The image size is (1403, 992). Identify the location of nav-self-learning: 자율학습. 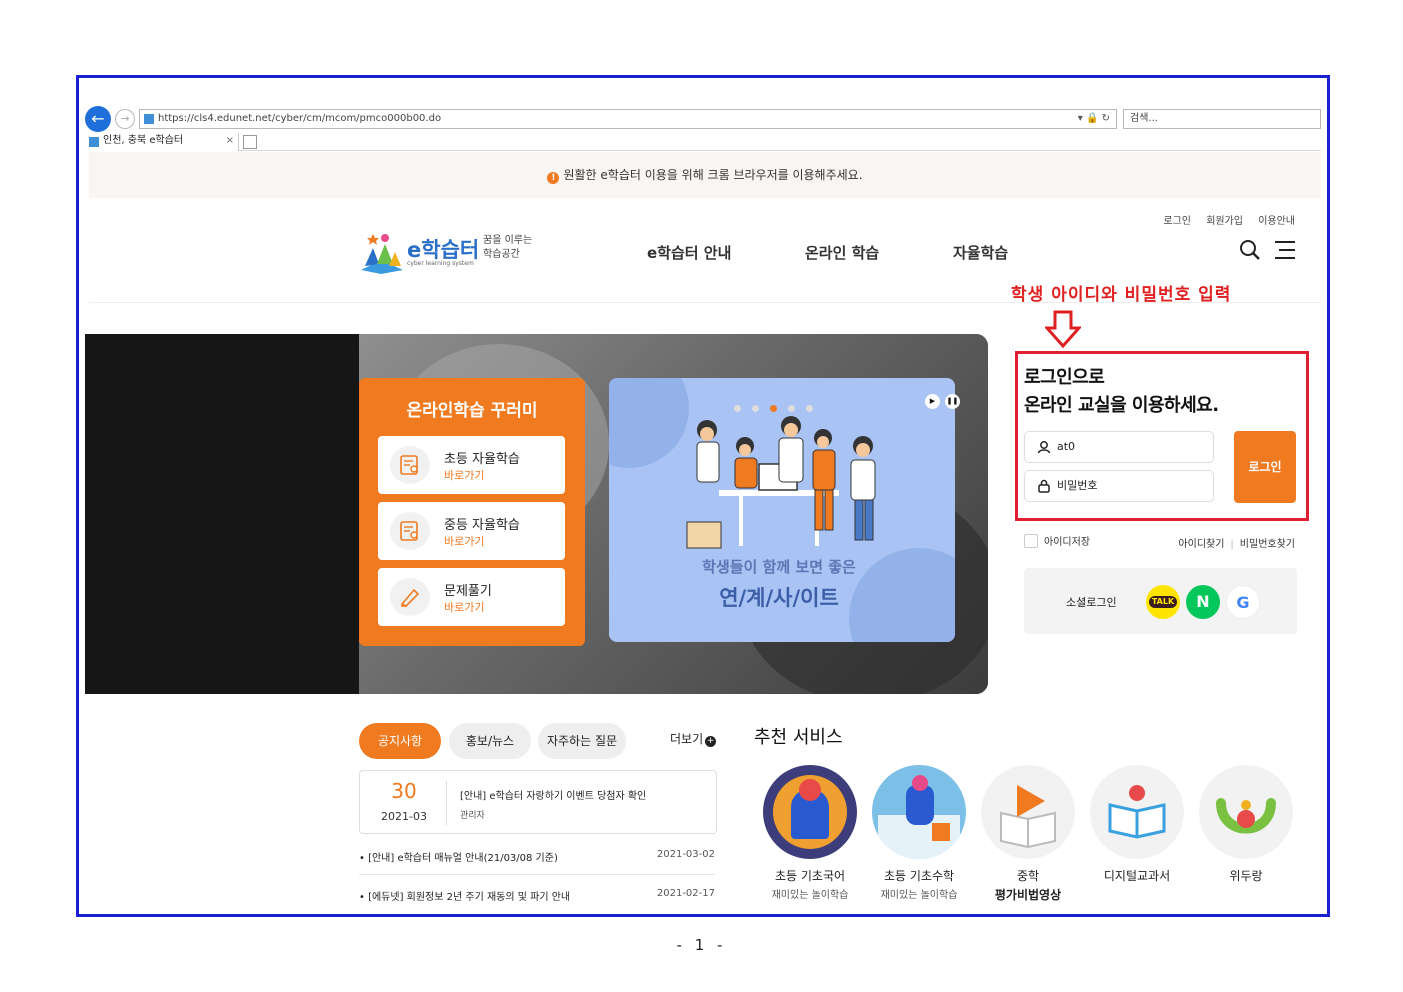
(980, 252).